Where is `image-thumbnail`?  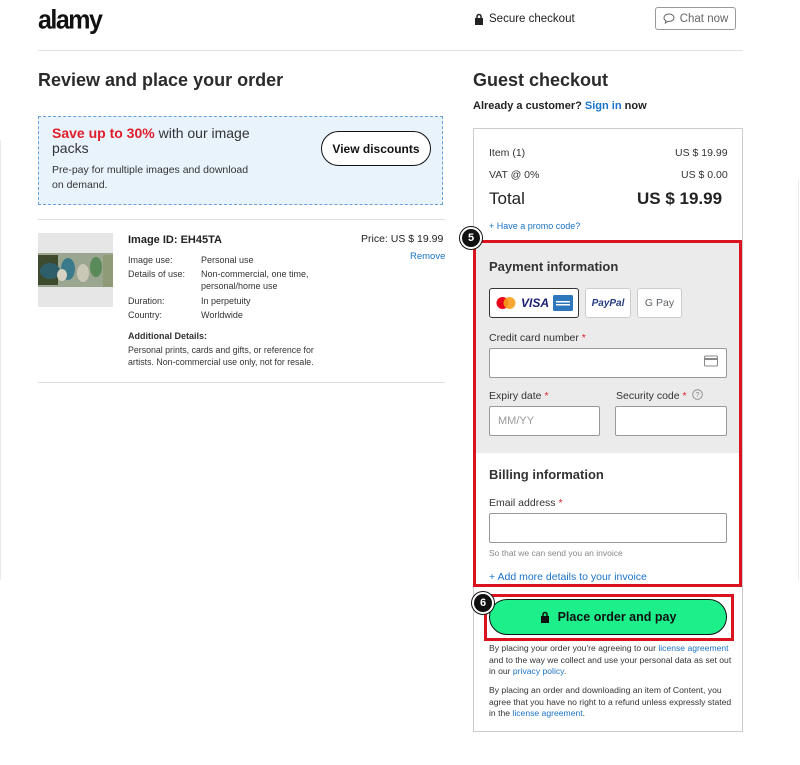
image-thumbnail is located at coordinates (75, 270).